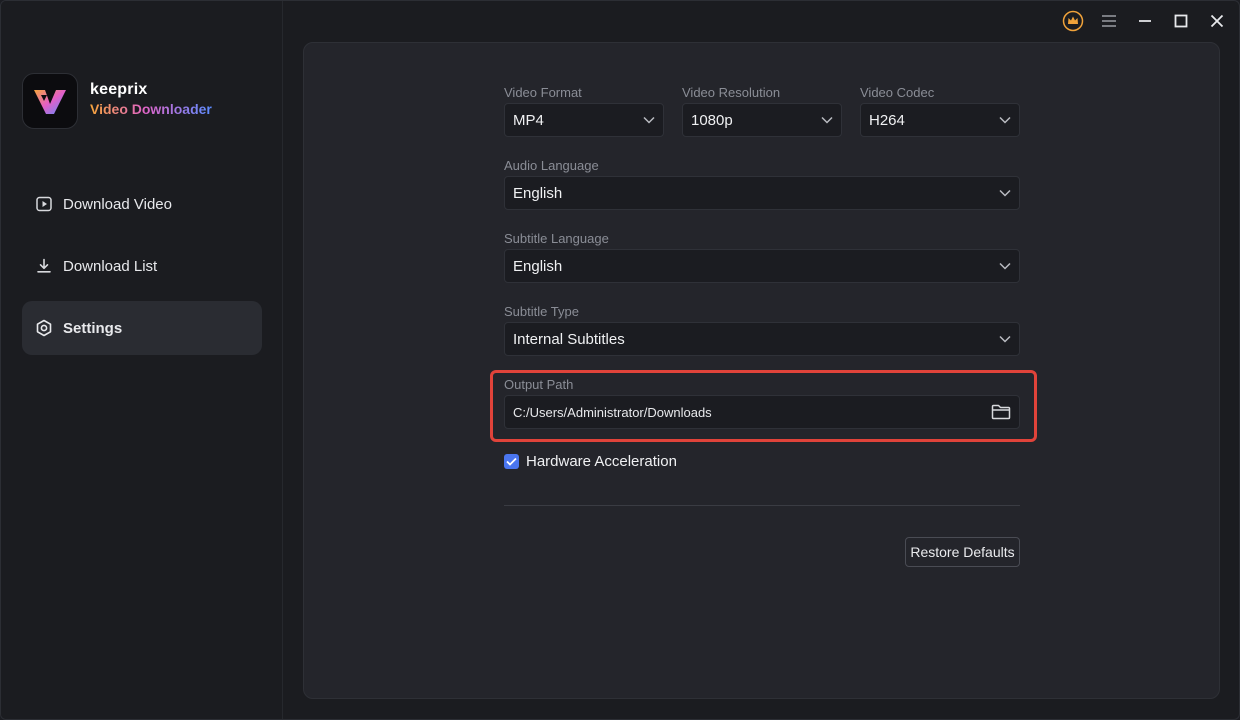  Describe the element at coordinates (551, 165) in the screenshot. I see `audio-language-label: Audio Language` at that location.